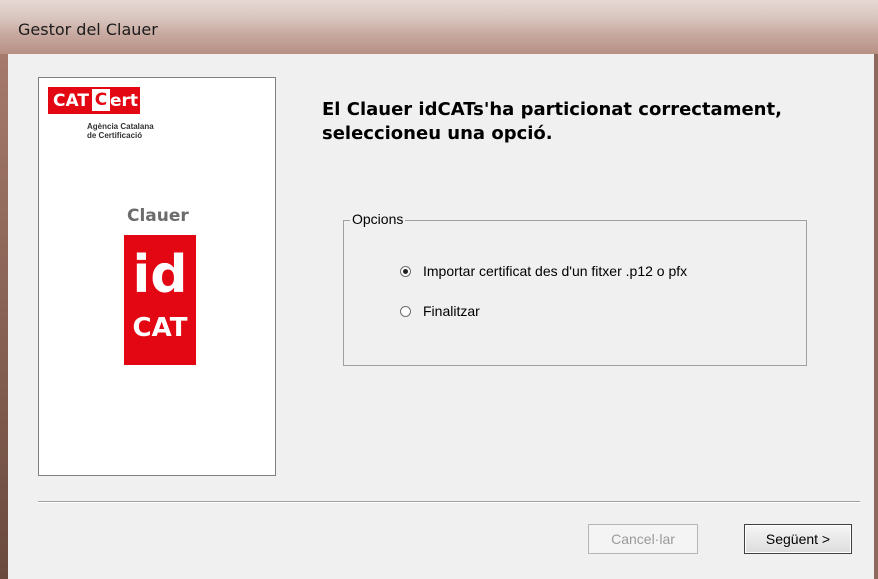 Image resolution: width=878 pixels, height=579 pixels. Describe the element at coordinates (124, 101) in the screenshot. I see `catcert-logo-ert: ert` at that location.